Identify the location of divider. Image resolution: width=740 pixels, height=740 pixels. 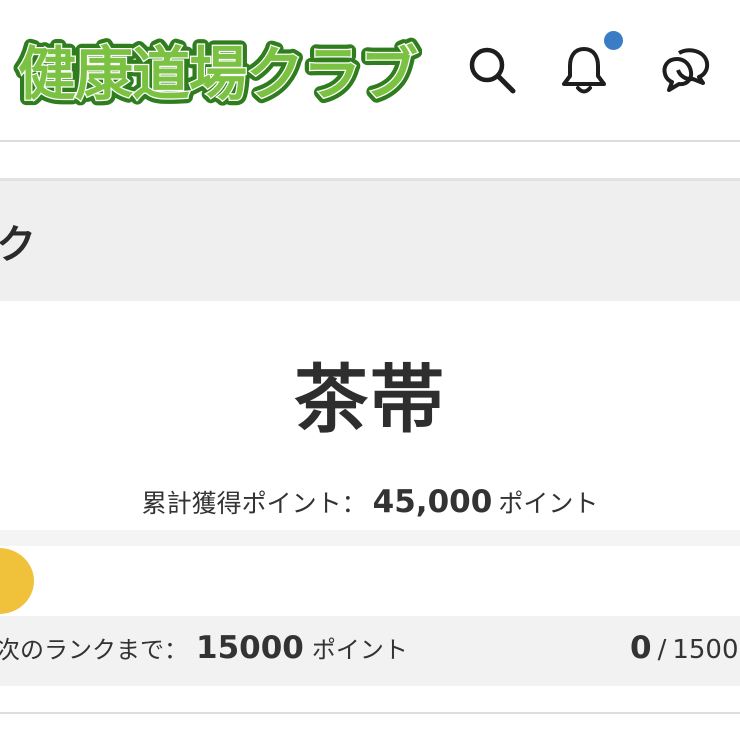
(370, 713).